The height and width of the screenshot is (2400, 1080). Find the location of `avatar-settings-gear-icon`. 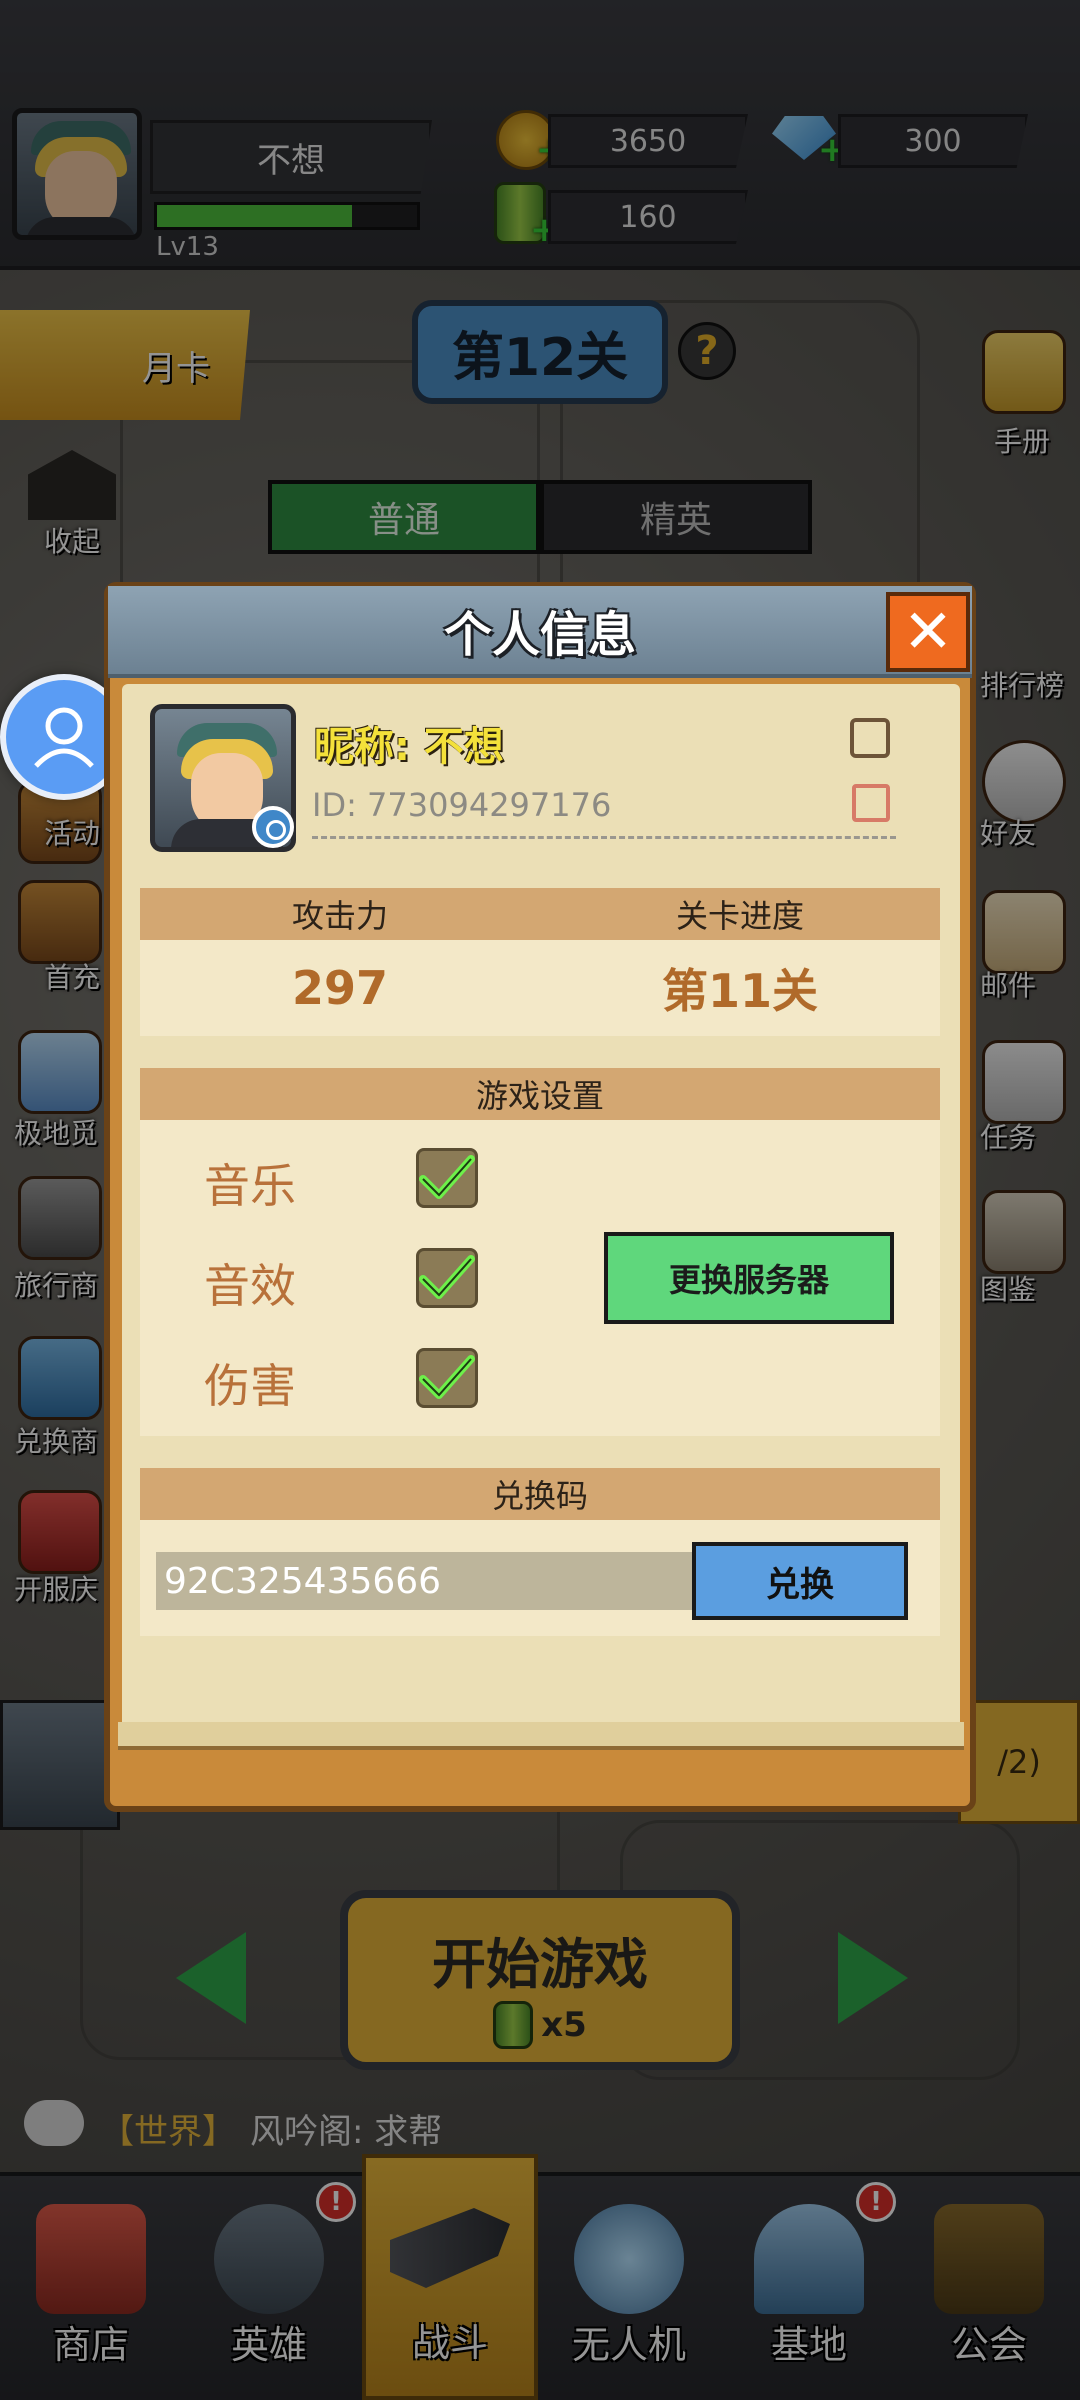

avatar-settings-gear-icon is located at coordinates (273, 827).